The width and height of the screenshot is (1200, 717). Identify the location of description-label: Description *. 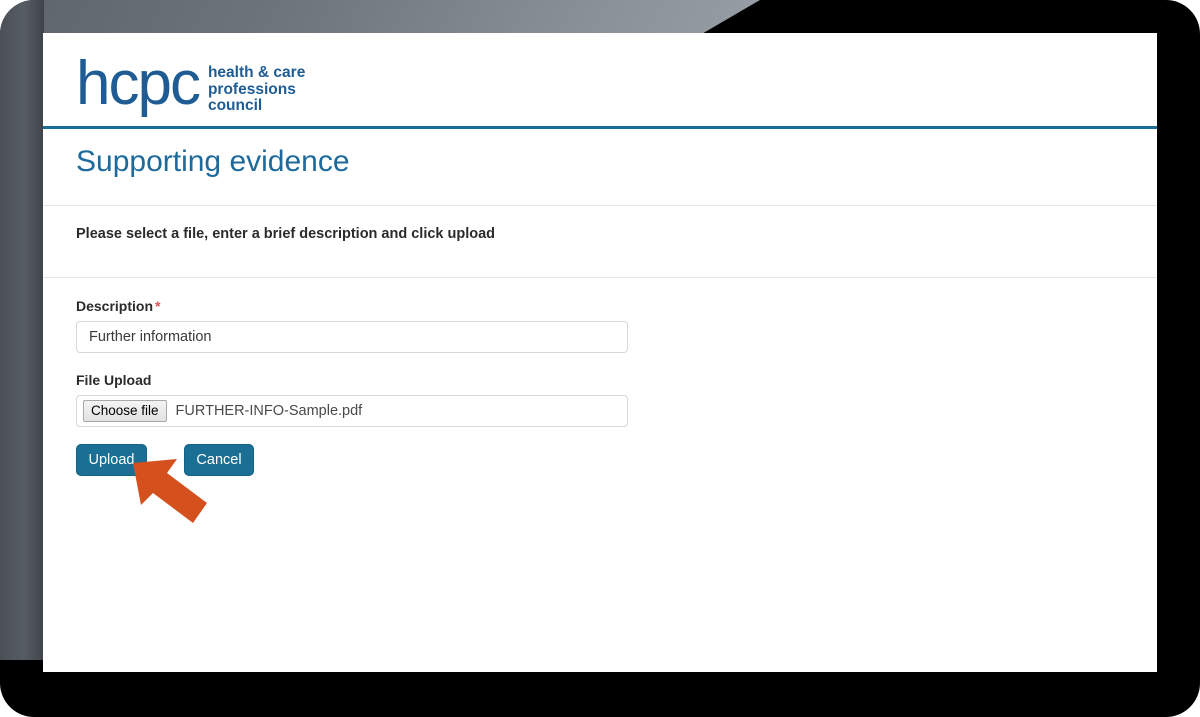
(118, 306).